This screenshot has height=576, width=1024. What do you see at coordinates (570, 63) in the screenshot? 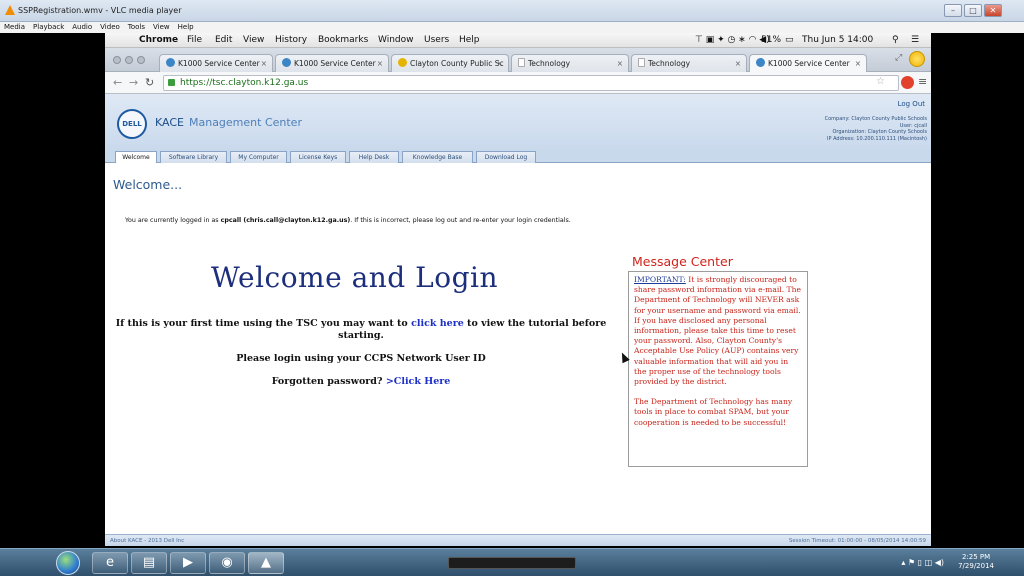
I see `browser-tab-4: Technology ×` at bounding box center [570, 63].